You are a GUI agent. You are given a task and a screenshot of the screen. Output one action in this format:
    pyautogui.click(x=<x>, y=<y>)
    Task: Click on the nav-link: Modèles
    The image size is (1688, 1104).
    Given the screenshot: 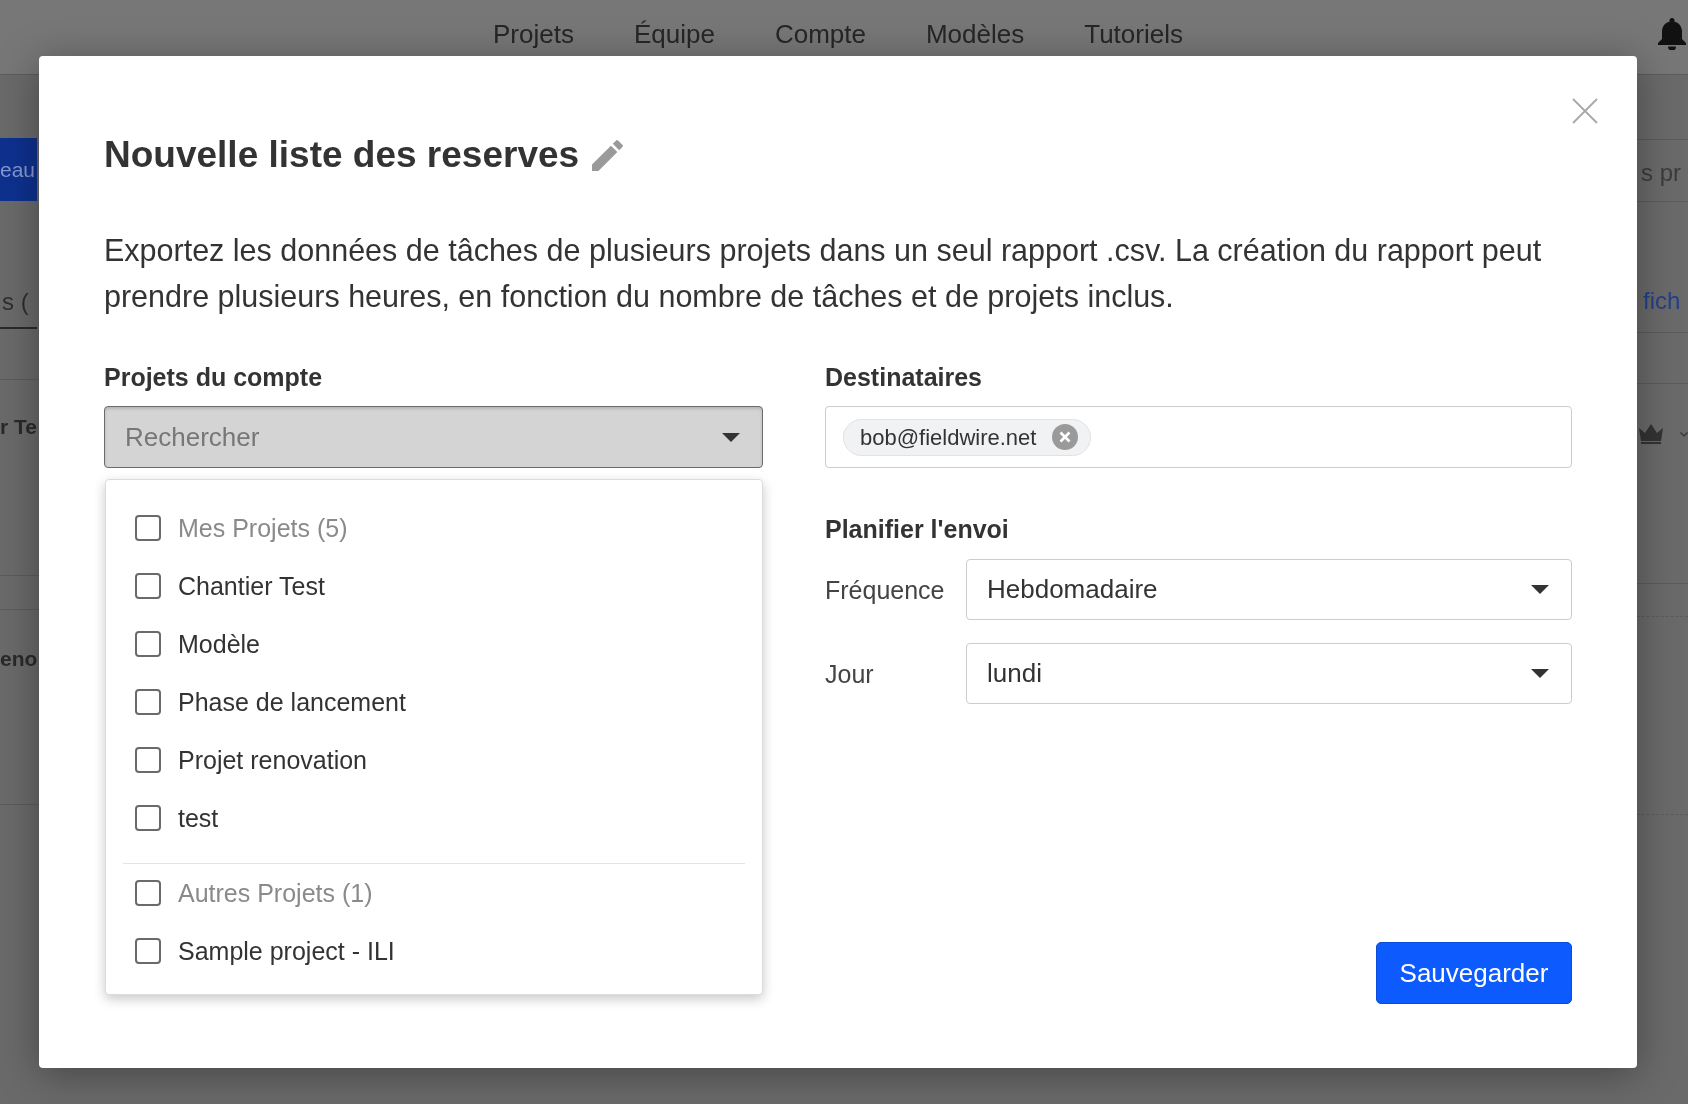 What is the action you would take?
    pyautogui.click(x=975, y=34)
    